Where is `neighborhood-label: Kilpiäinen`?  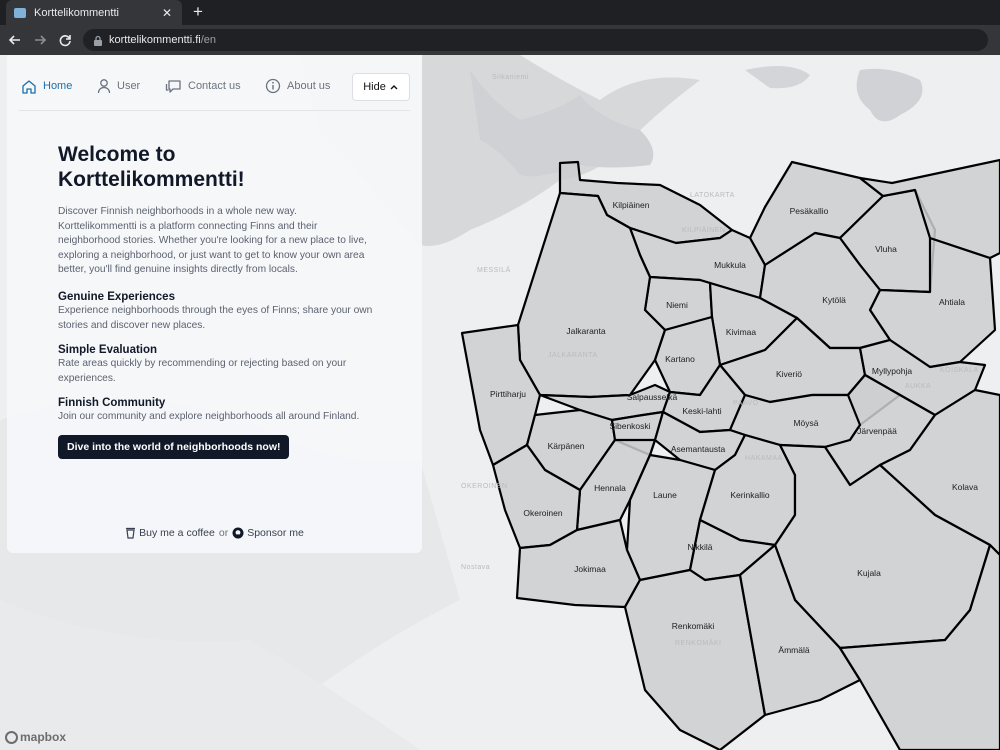
neighborhood-label: Kilpiäinen is located at coordinates (631, 205).